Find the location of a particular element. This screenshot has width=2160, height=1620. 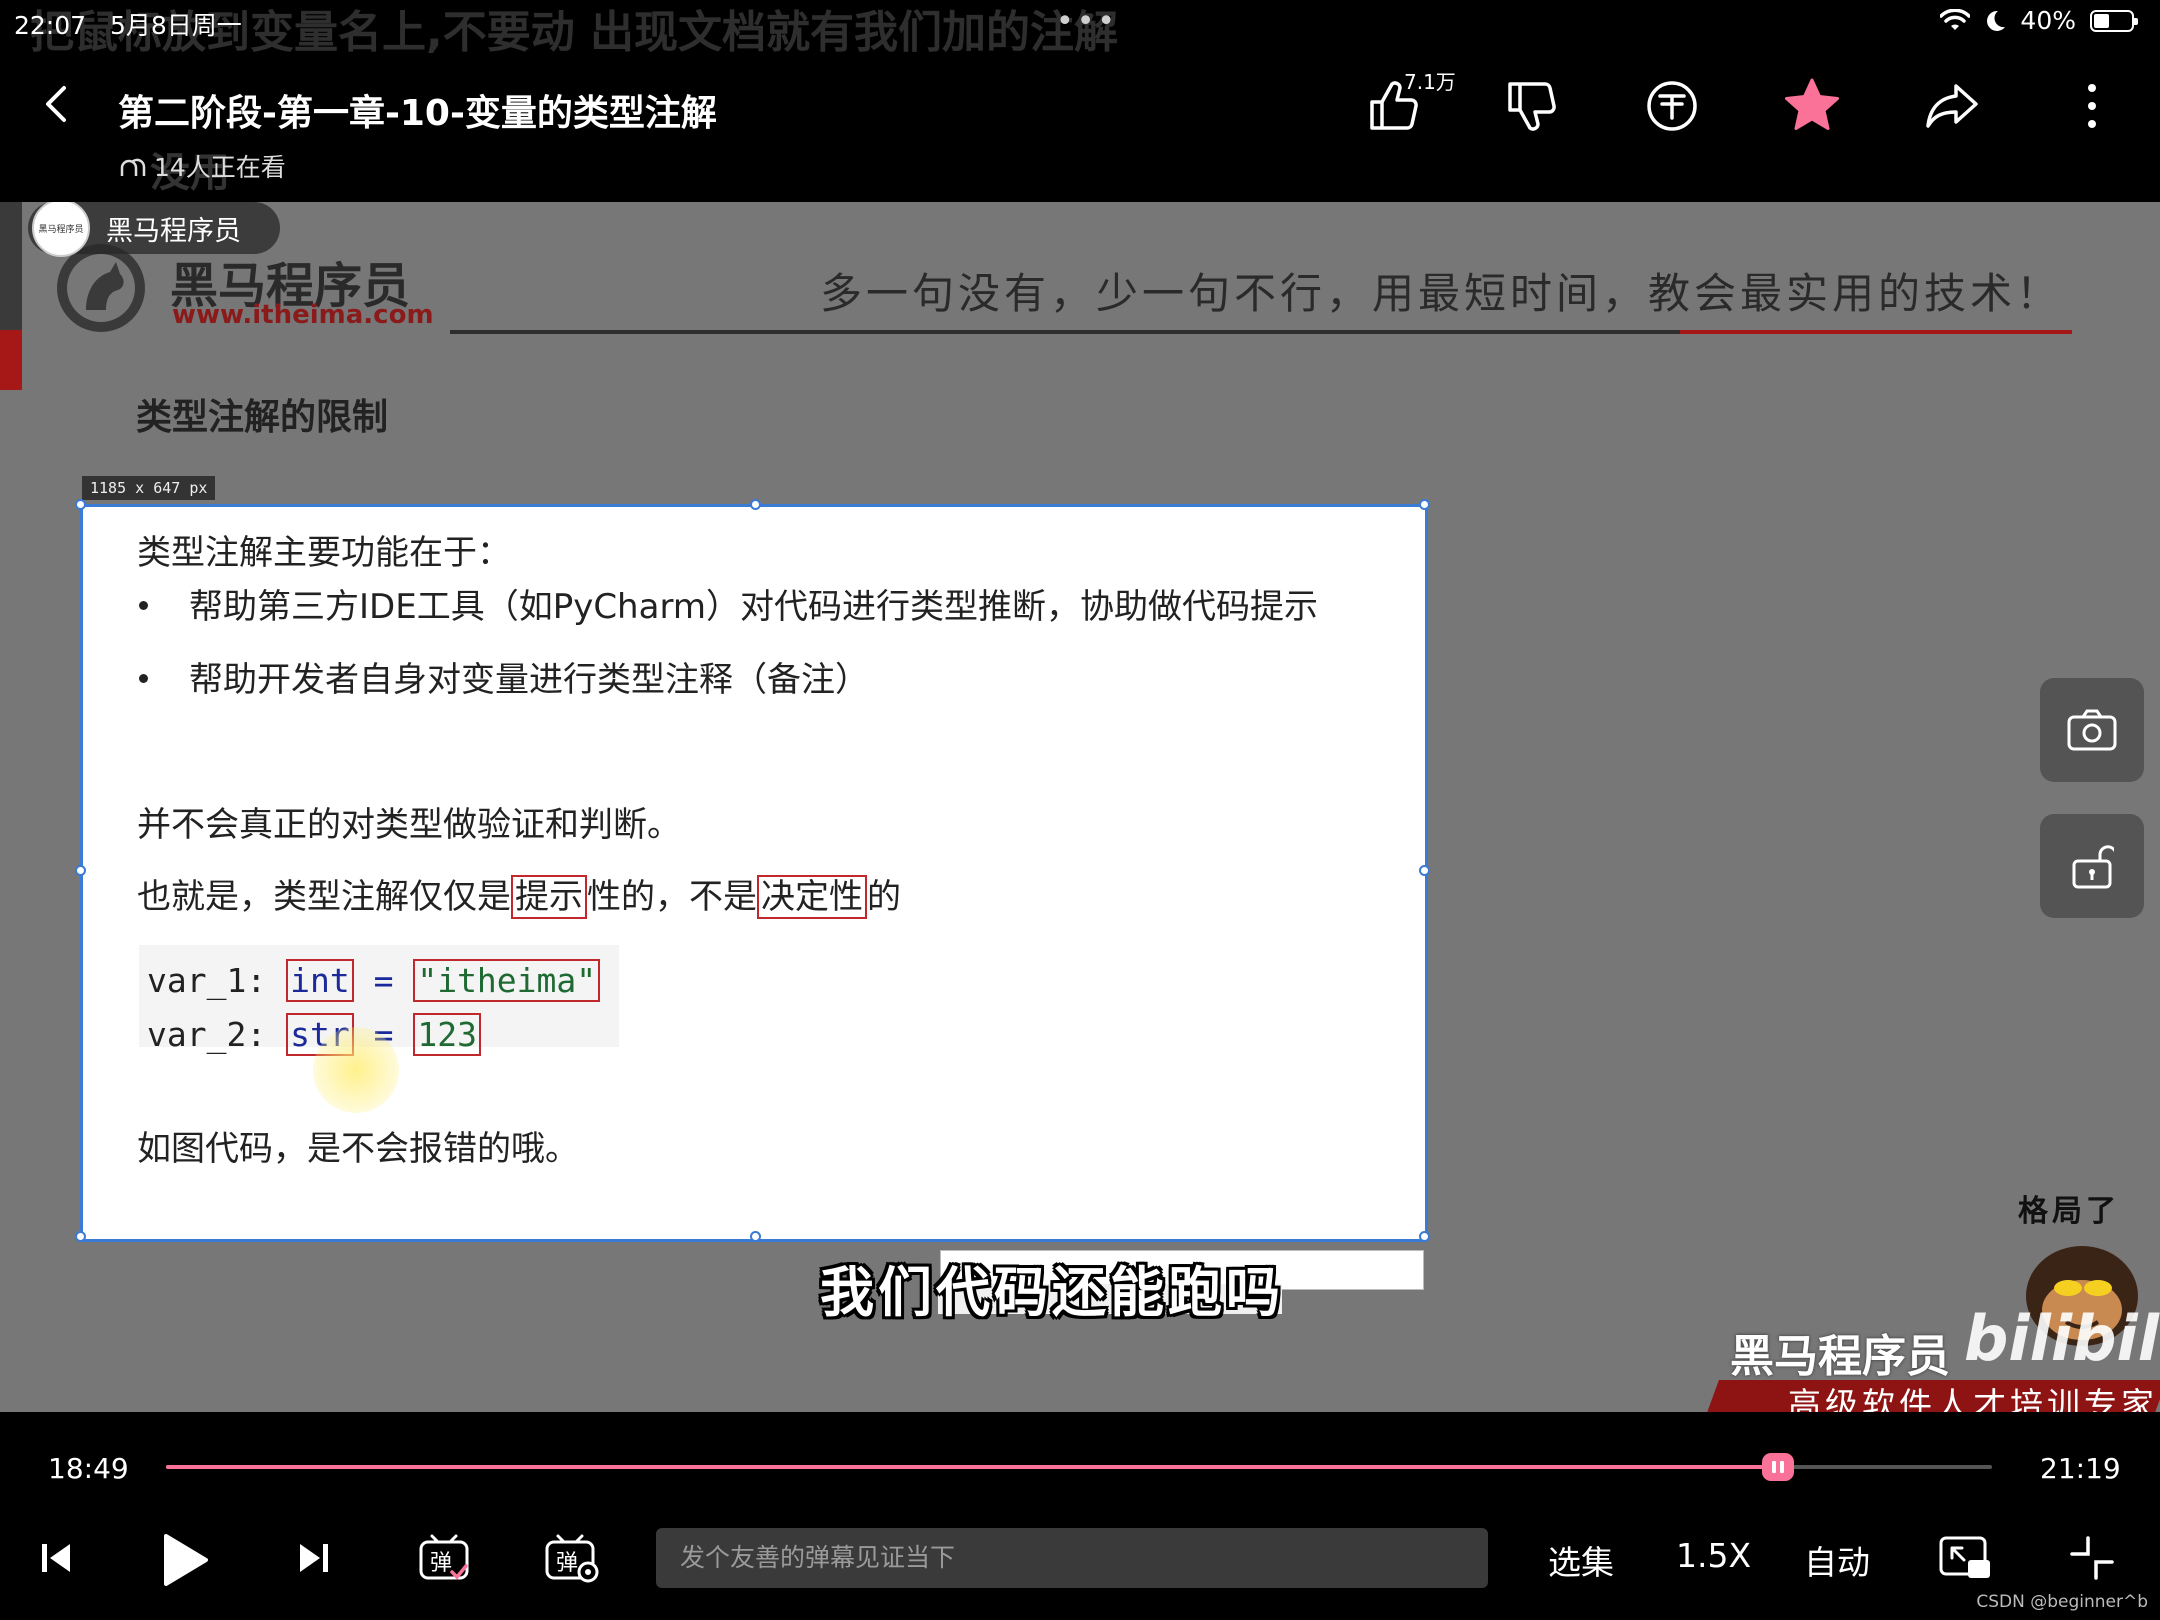

slide-note-1: 并不会真正的对类型做验证和判断。 is located at coordinates (409, 825).